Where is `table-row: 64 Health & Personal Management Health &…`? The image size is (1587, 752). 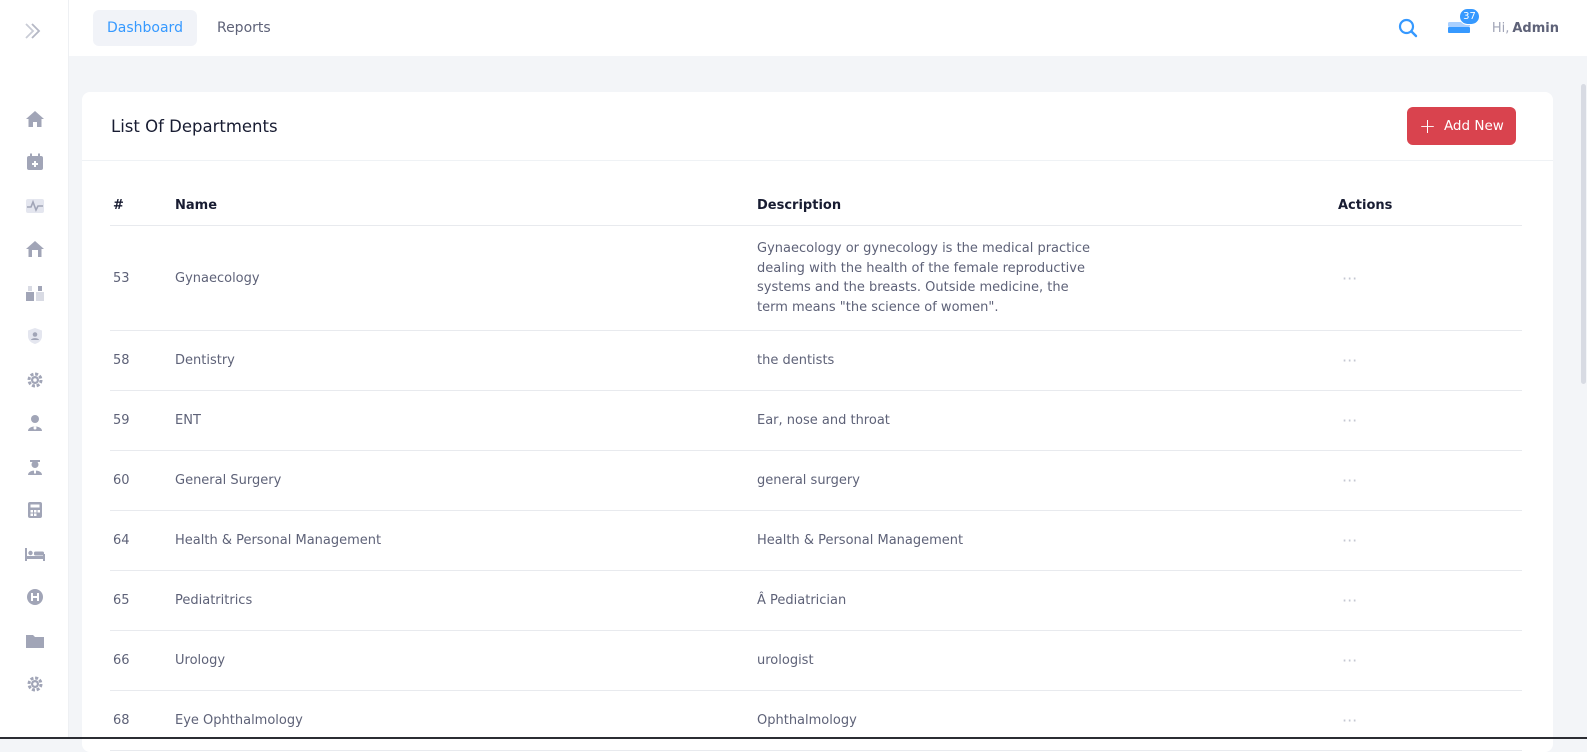 table-row: 64 Health & Personal Management Health &… is located at coordinates (816, 541).